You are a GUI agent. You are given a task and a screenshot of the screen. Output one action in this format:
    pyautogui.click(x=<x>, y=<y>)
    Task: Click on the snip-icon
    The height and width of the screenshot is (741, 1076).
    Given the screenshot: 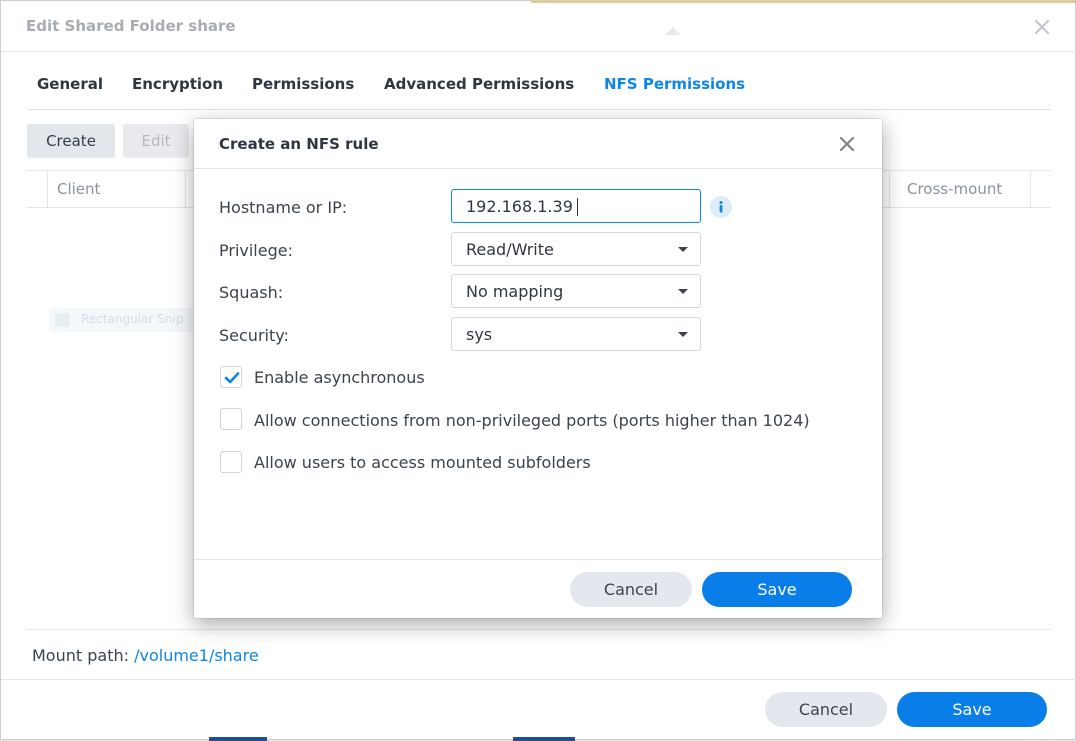 What is the action you would take?
    pyautogui.click(x=62, y=320)
    